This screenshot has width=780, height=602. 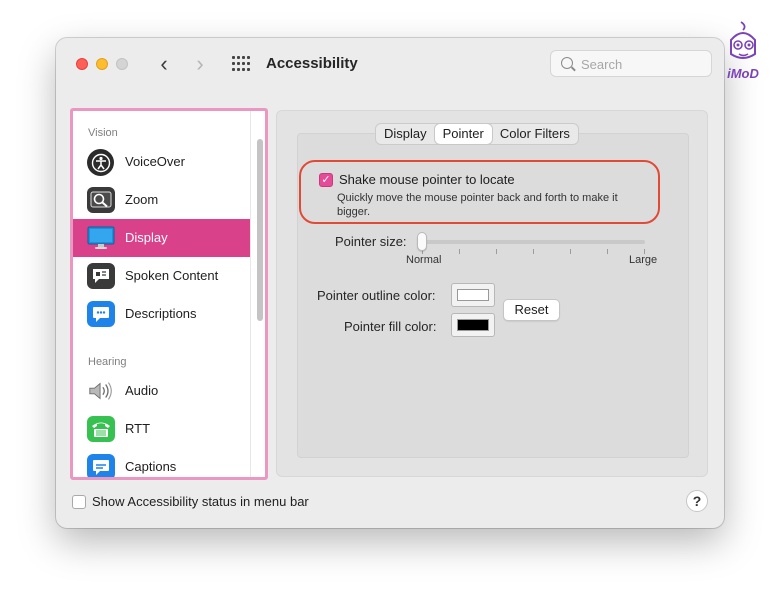 What do you see at coordinates (200, 501) in the screenshot?
I see `show-status-menu-bar-label: Show Accessibility status in menu bar` at bounding box center [200, 501].